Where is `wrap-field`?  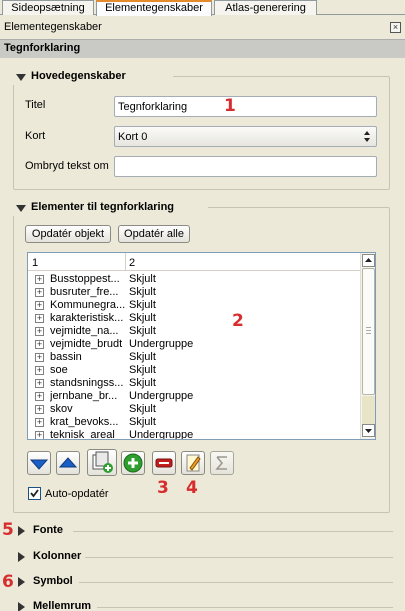
wrap-field is located at coordinates (245, 166).